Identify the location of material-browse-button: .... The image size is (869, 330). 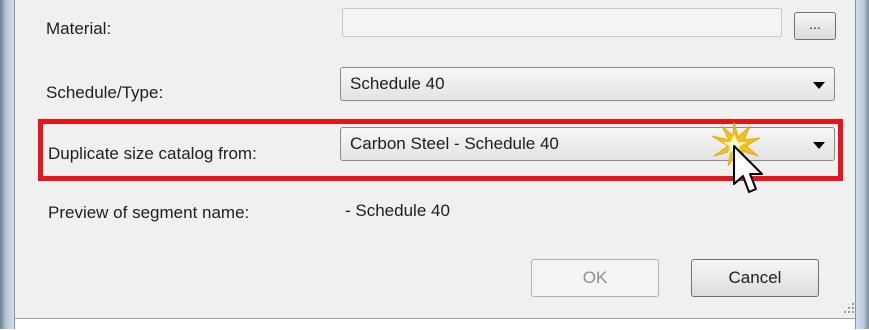
(815, 26).